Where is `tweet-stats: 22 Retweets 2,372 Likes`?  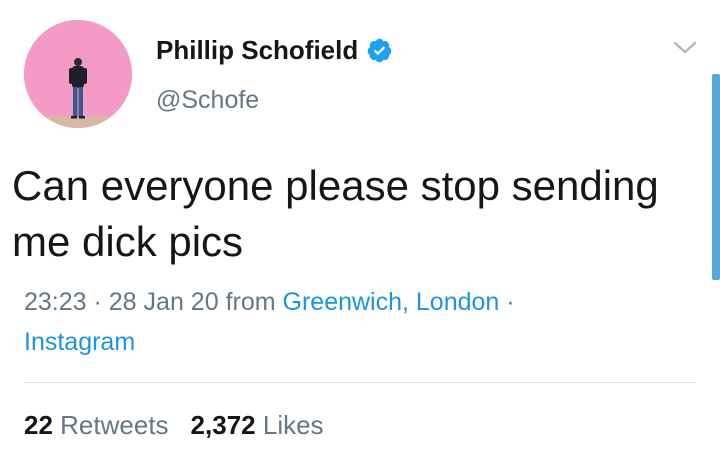
tweet-stats: 22 Retweets 2,372 Likes is located at coordinates (174, 425).